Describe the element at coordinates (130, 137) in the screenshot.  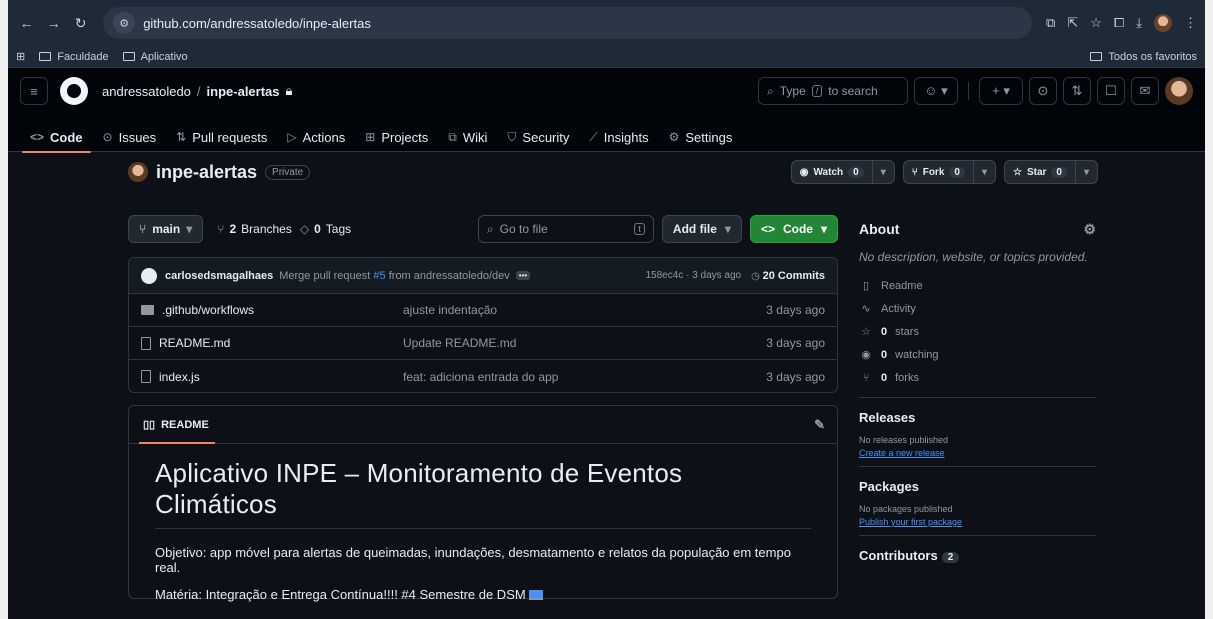
I see `tab-issues: ⊙ Issues` at that location.